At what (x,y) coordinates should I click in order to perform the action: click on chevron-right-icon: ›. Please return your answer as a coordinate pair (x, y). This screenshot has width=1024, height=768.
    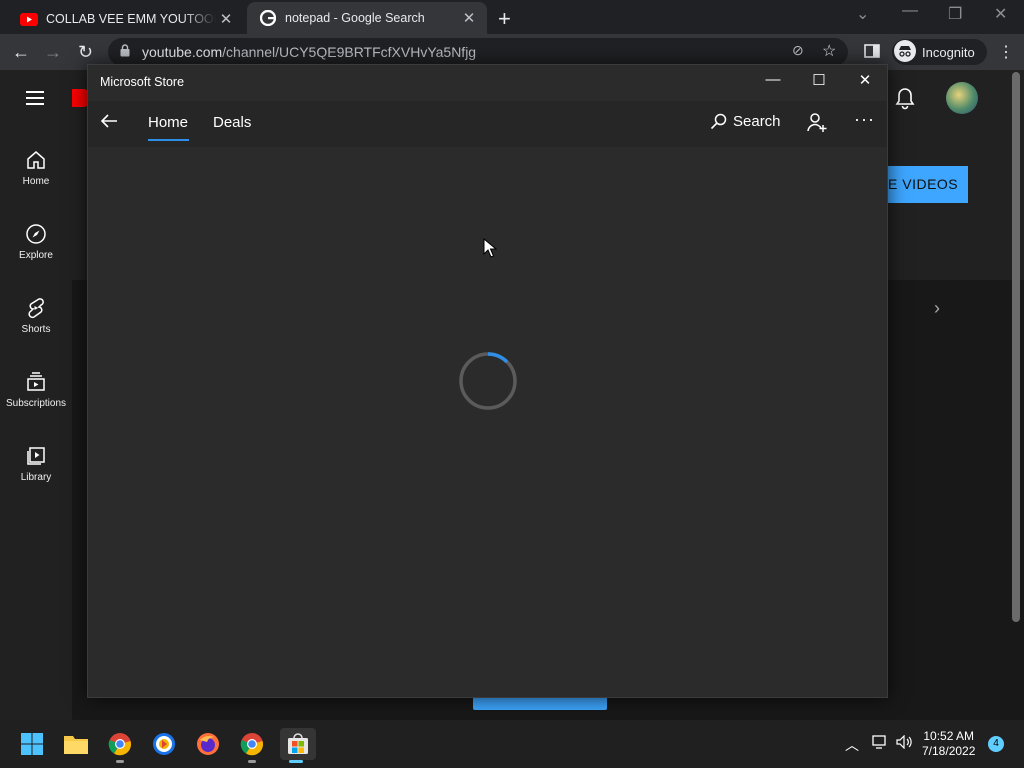
    Looking at the image, I should click on (937, 308).